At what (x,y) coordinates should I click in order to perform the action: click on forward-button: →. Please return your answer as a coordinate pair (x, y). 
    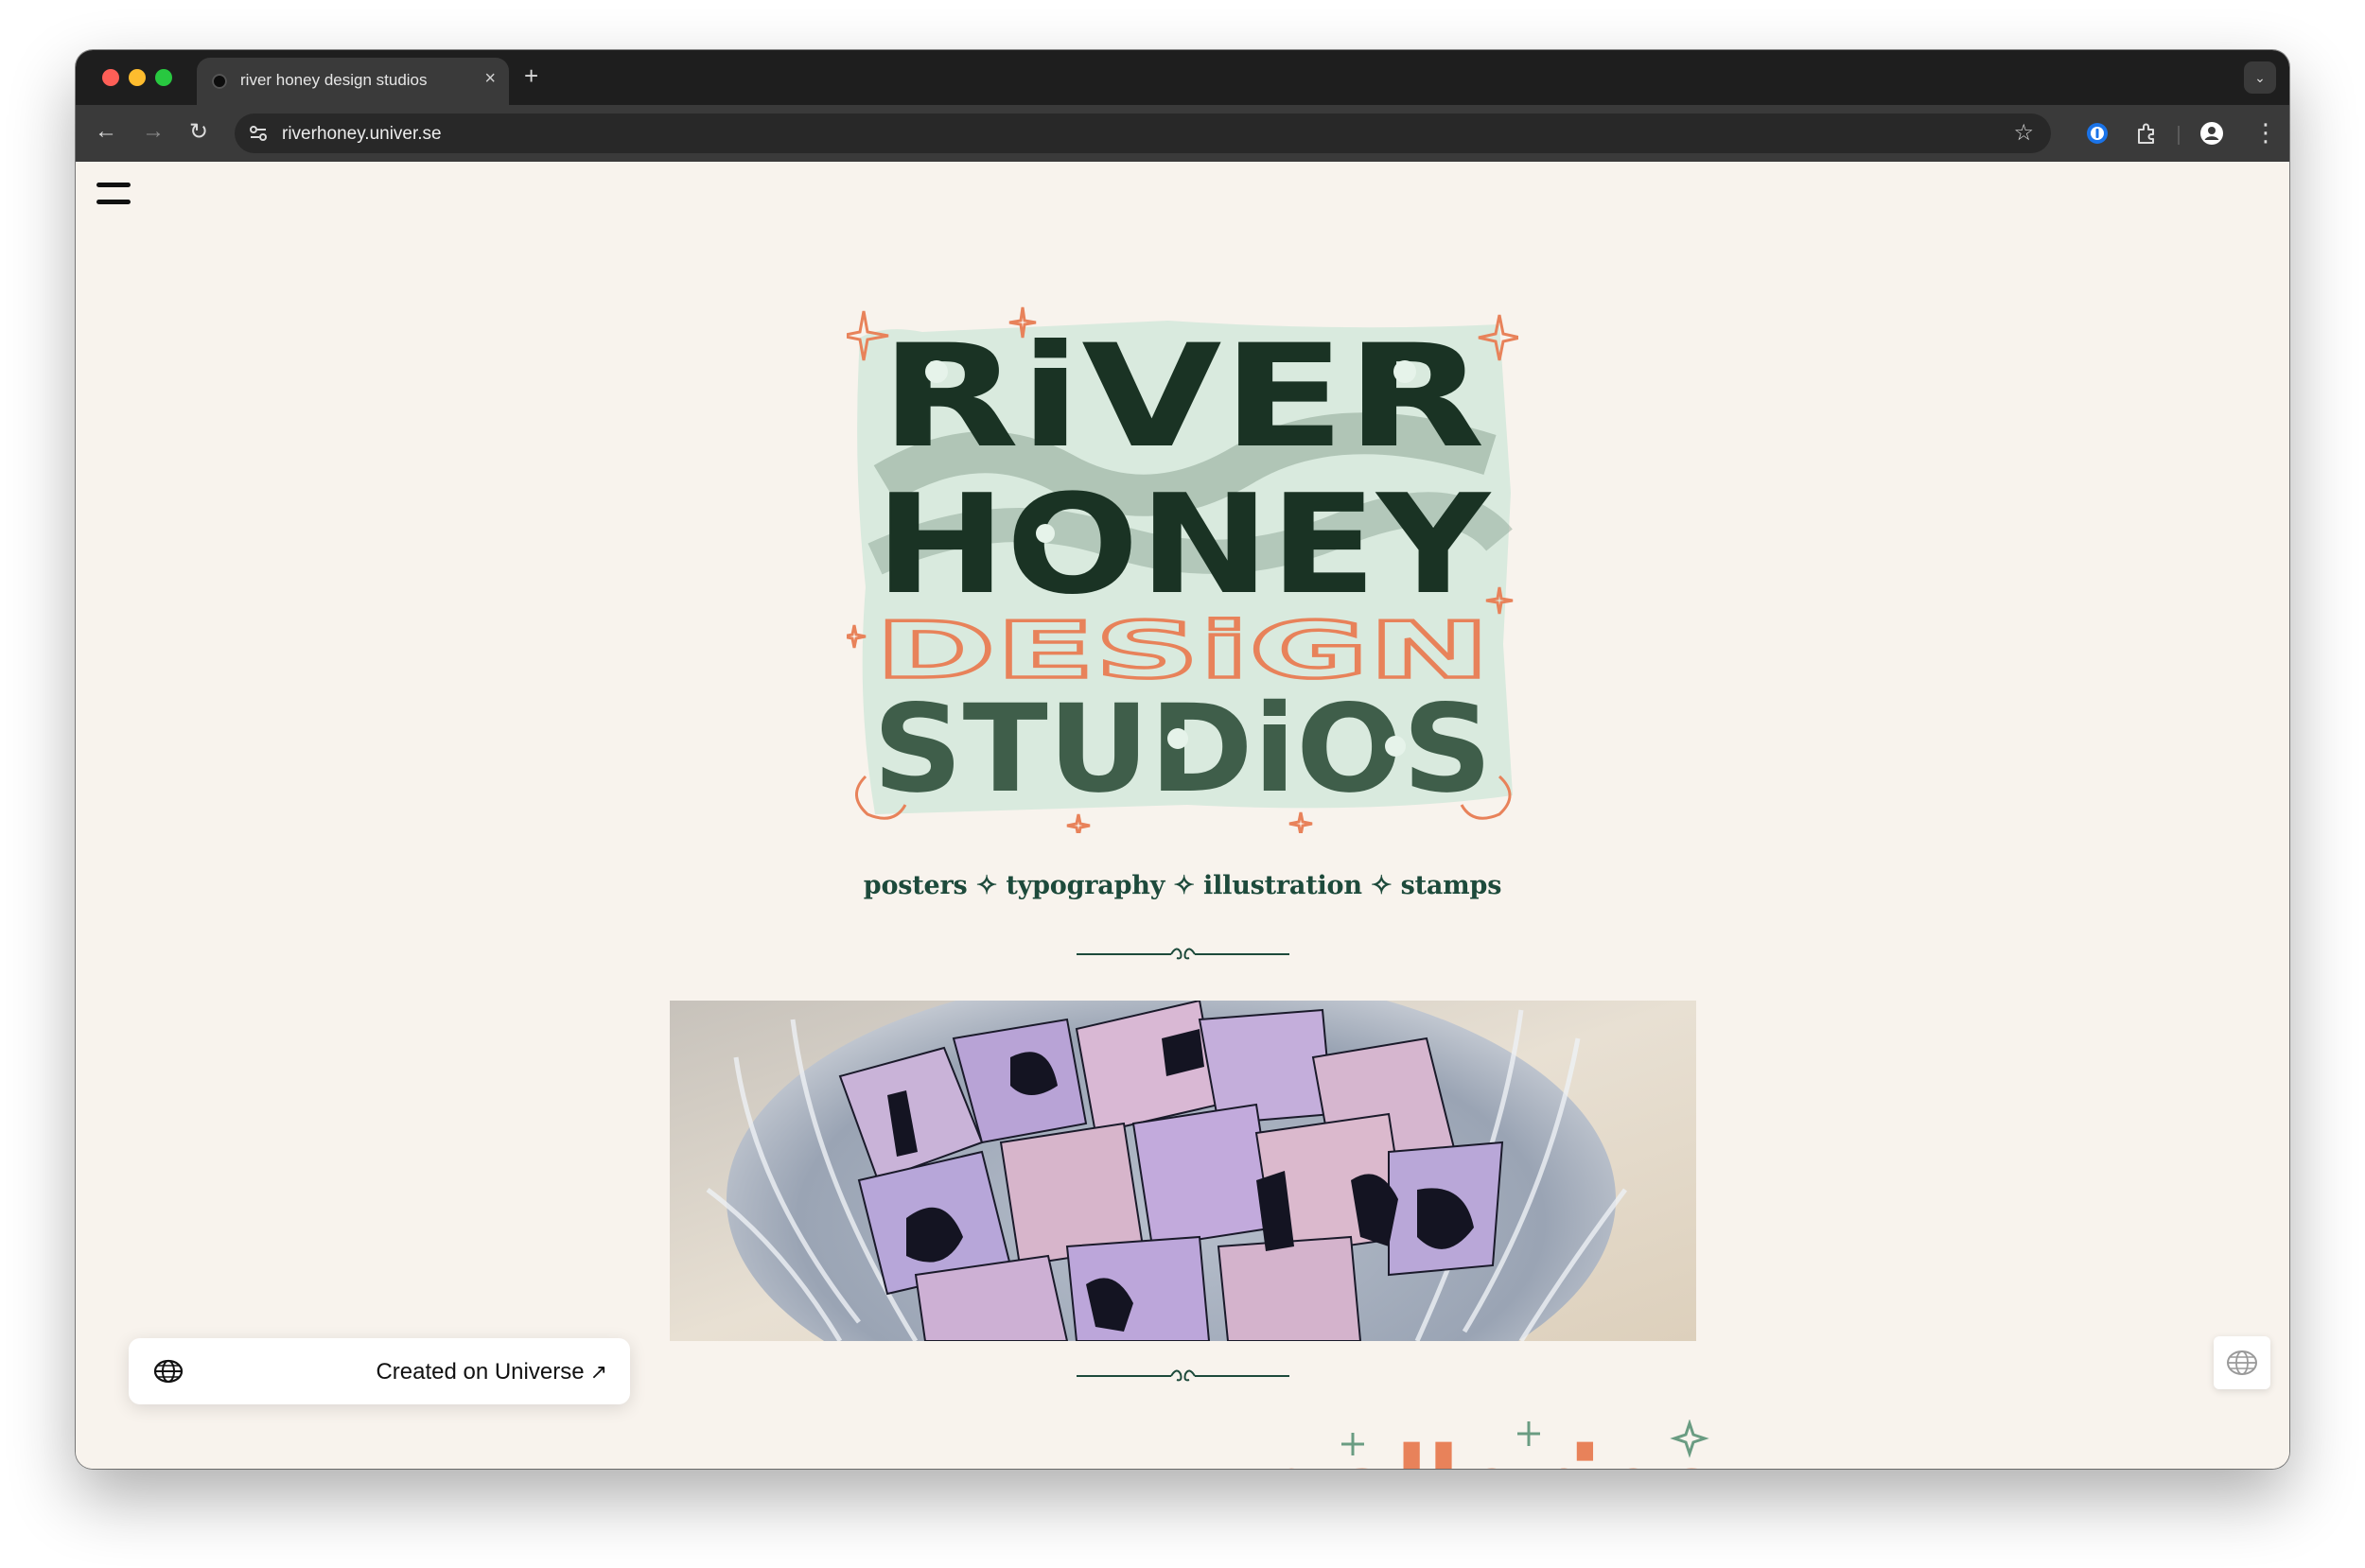
    Looking at the image, I should click on (153, 131).